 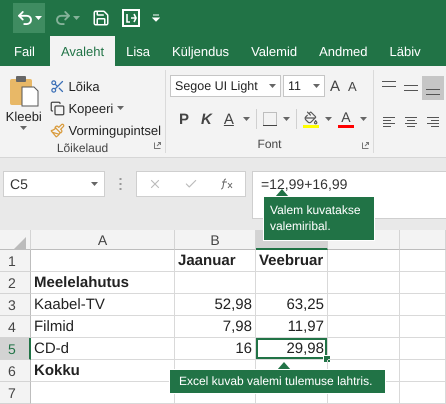 I want to click on table-cell: Meelelahutus, so click(x=103, y=283).